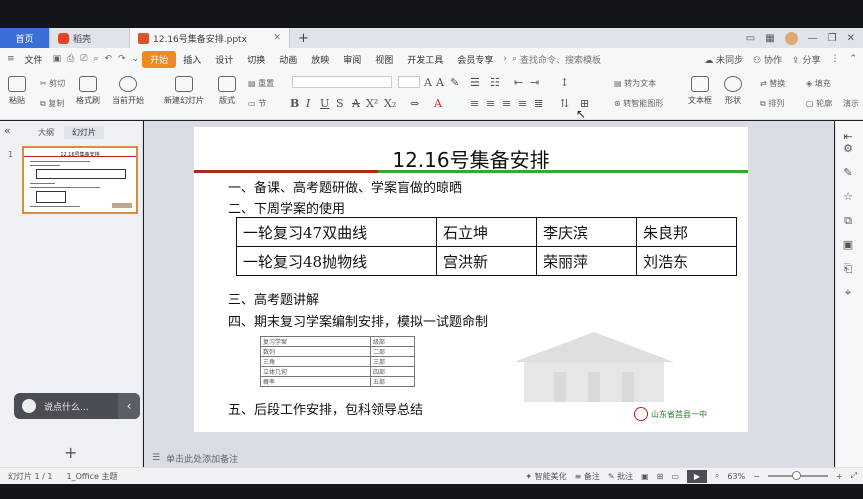 This screenshot has height=499, width=863. What do you see at coordinates (475, 59) in the screenshot?
I see `menu-member: 会员专享` at bounding box center [475, 59].